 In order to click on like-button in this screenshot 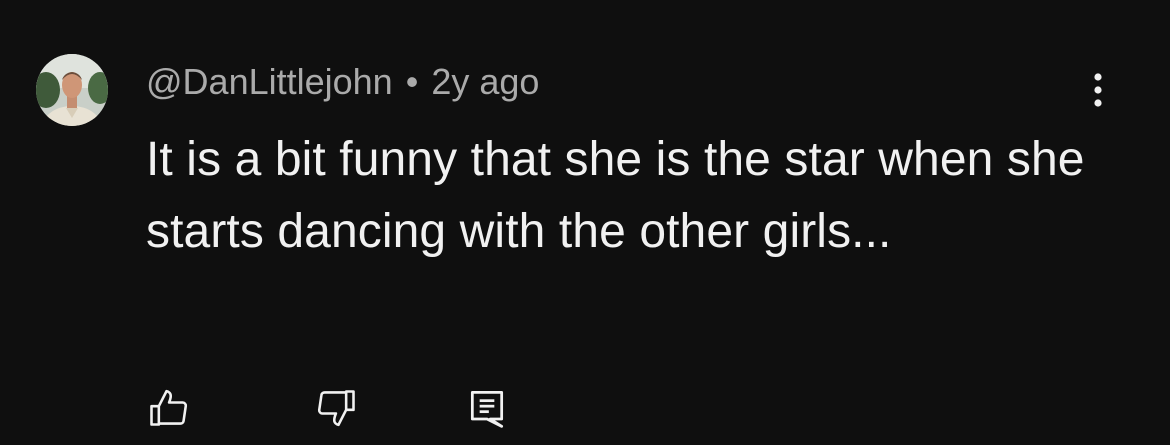, I will do `click(168, 408)`.